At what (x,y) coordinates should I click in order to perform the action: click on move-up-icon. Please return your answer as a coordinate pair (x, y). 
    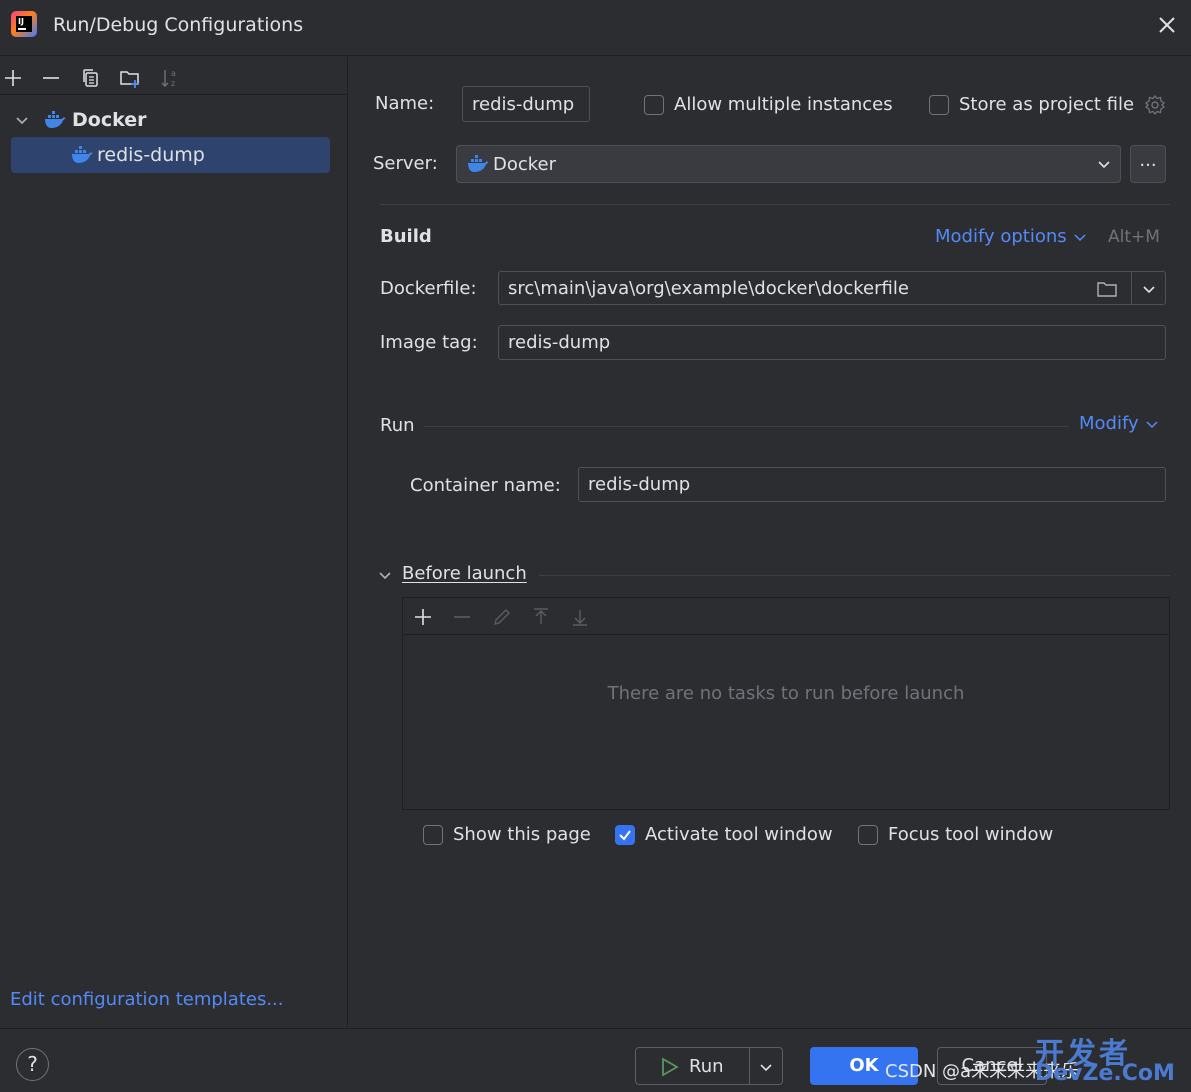
    Looking at the image, I should click on (541, 617).